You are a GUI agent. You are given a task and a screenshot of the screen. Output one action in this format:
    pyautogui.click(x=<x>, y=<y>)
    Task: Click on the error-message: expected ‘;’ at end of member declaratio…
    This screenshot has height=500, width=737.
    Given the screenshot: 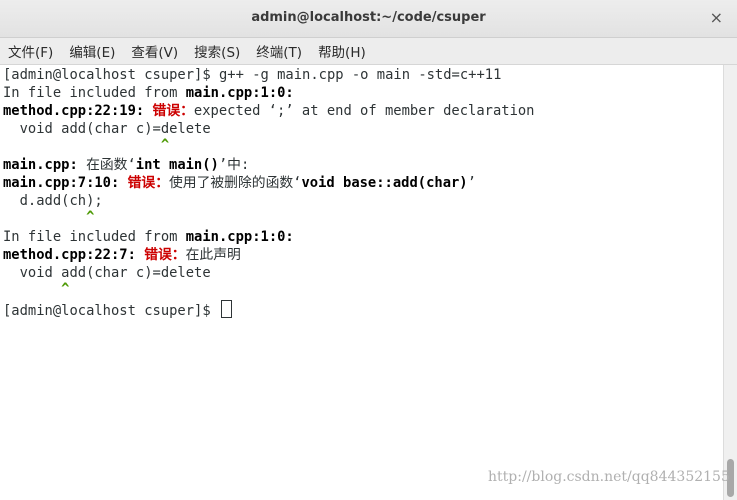 What is the action you would take?
    pyautogui.click(x=364, y=111)
    